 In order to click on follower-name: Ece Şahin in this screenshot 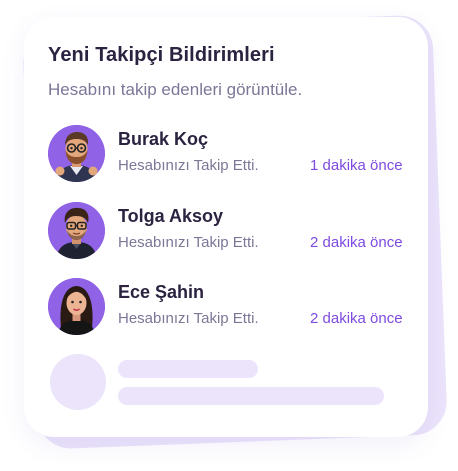, I will do `click(161, 292)`.